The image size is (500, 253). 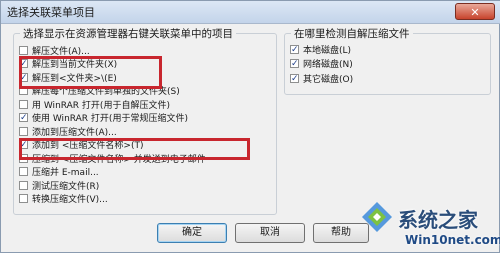 I want to click on context-menu-item-label: 使用 WinRAR 打开(用于常规压缩文件), so click(x=110, y=119).